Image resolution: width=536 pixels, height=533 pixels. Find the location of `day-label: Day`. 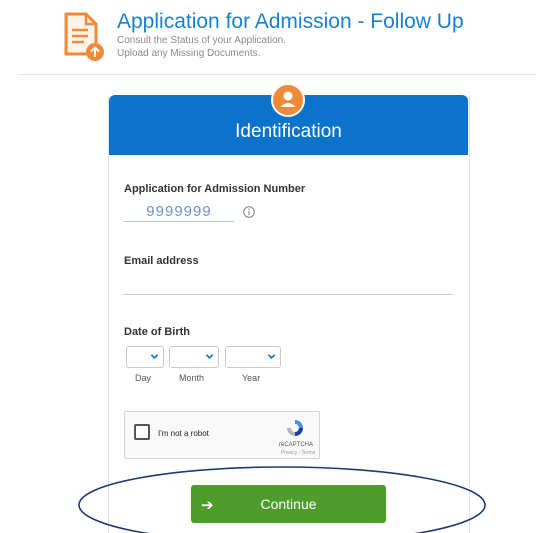

day-label: Day is located at coordinates (143, 378).